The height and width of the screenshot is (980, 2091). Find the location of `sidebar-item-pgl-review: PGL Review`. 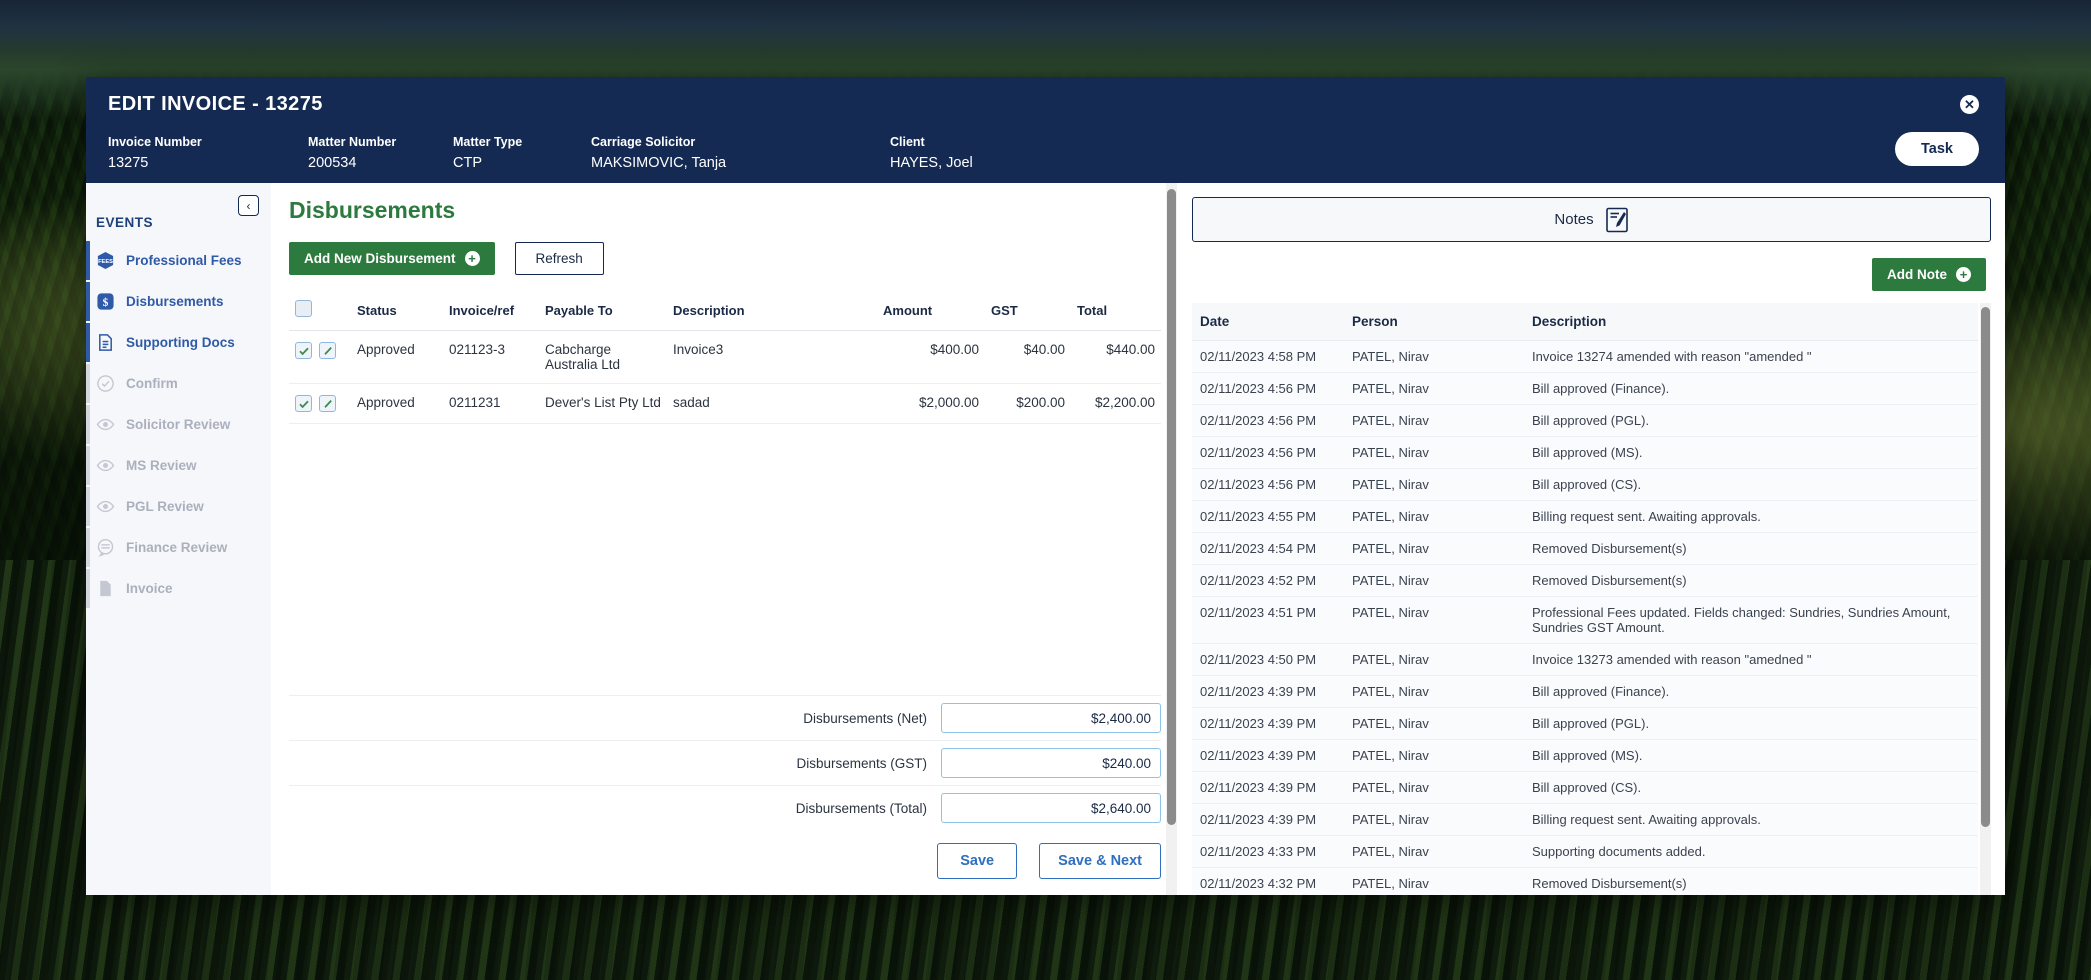

sidebar-item-pgl-review: PGL Review is located at coordinates (178, 506).